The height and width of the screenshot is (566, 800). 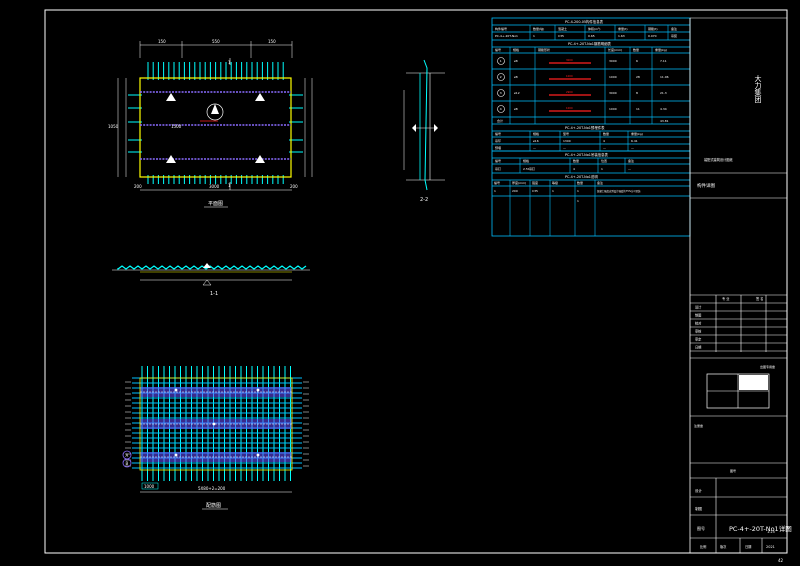 What do you see at coordinates (229, 185) in the screenshot?
I see `plan-cut-mark-bot: 1` at bounding box center [229, 185].